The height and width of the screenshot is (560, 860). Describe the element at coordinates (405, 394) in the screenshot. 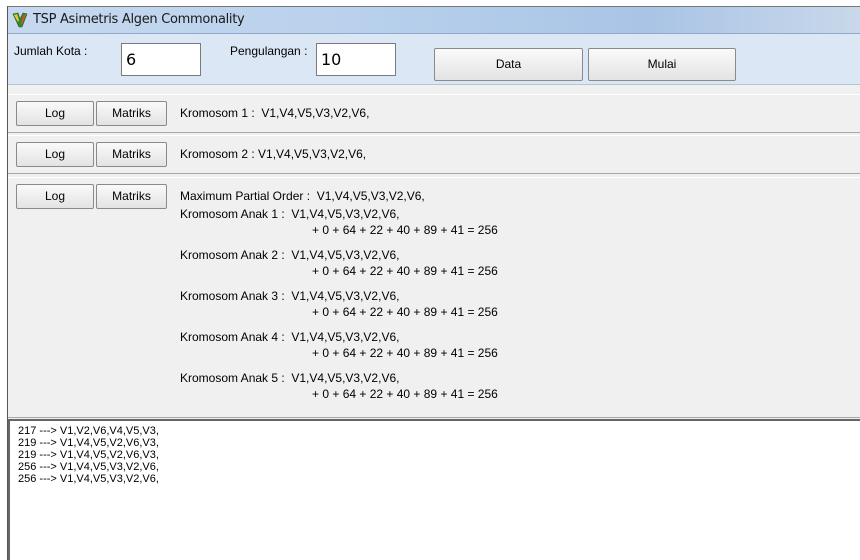

I see `kromosom-anak-5-calc: + 0 + 64 + 22 + 40 + 89 + 41 = 256` at that location.